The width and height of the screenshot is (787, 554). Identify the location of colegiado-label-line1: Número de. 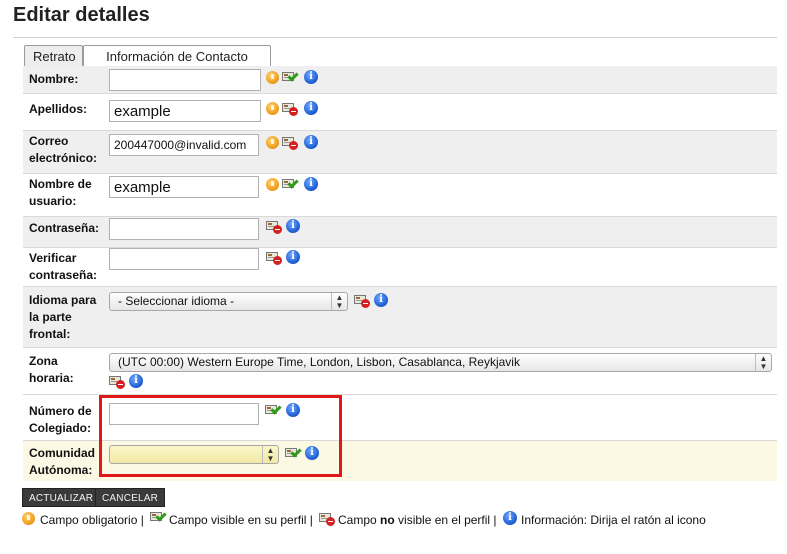
(60, 411).